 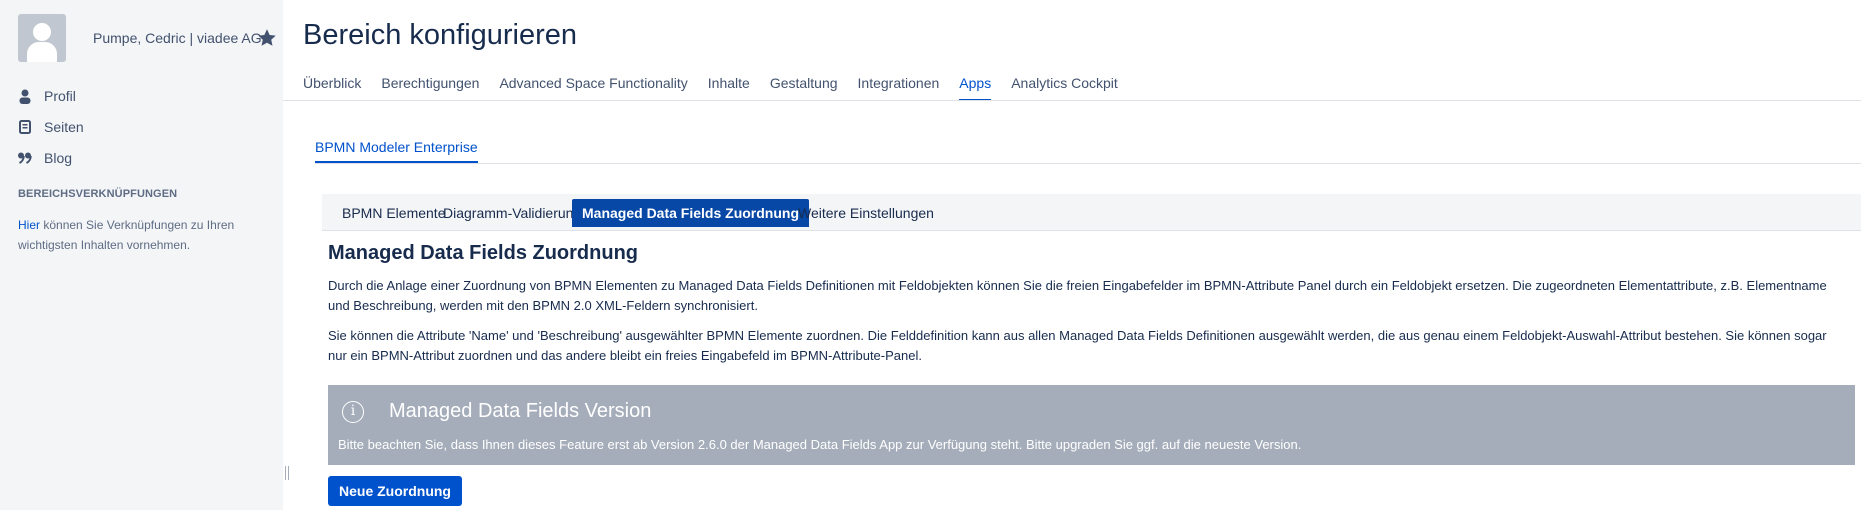 I want to click on sidebar-item-blog: Blog, so click(x=45, y=158).